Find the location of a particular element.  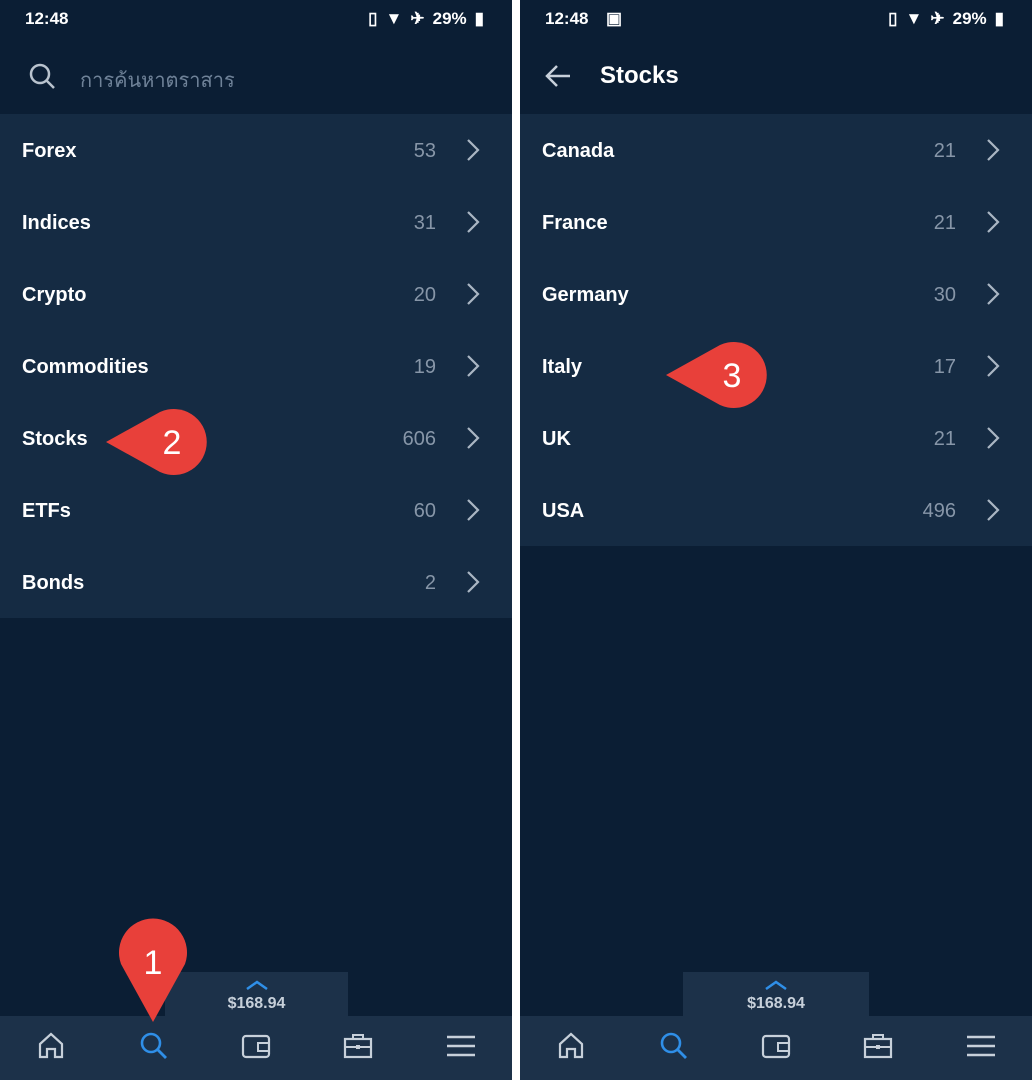

item-label: France is located at coordinates (575, 223).